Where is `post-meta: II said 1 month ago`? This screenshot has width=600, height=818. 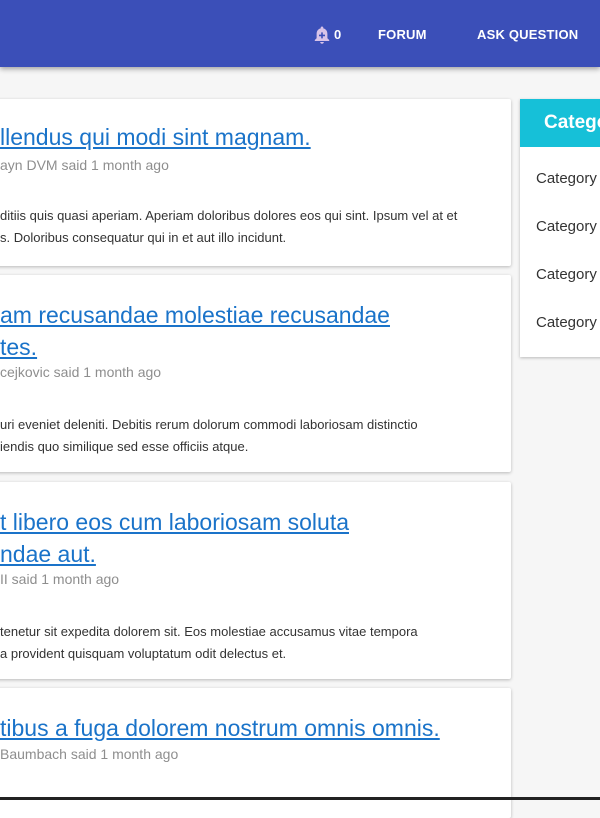
post-meta: II said 1 month ago is located at coordinates (60, 579).